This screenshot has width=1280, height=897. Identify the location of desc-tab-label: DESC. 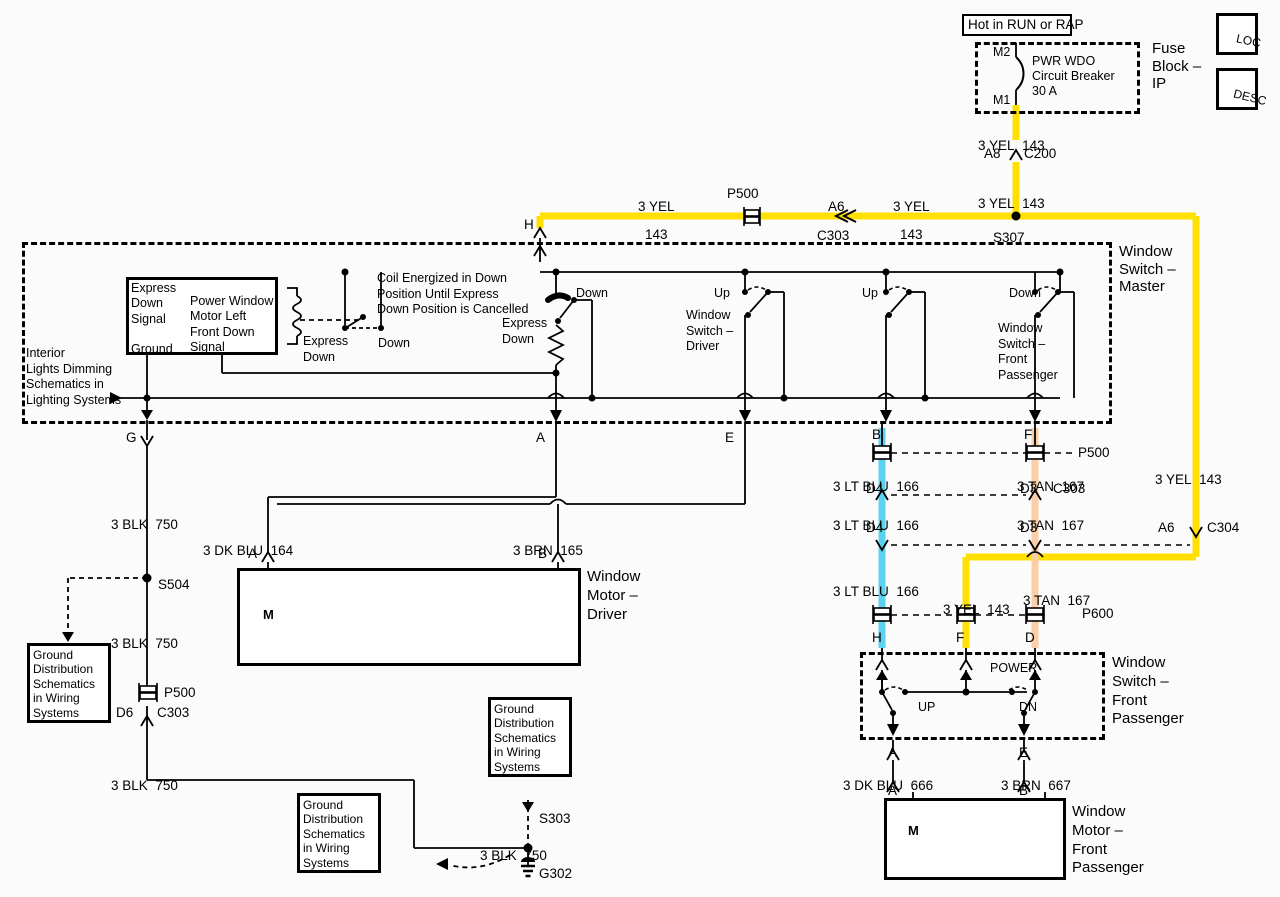
(1244, 93).